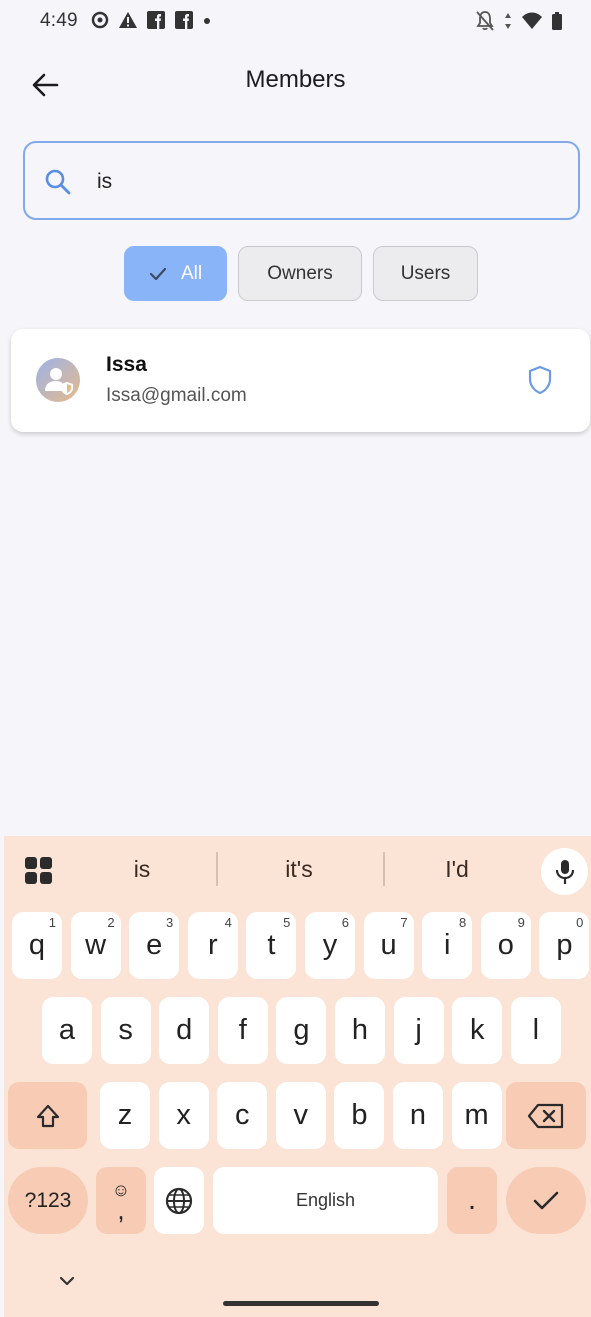 This screenshot has width=591, height=1317. What do you see at coordinates (418, 1115) in the screenshot?
I see `key-n: n` at bounding box center [418, 1115].